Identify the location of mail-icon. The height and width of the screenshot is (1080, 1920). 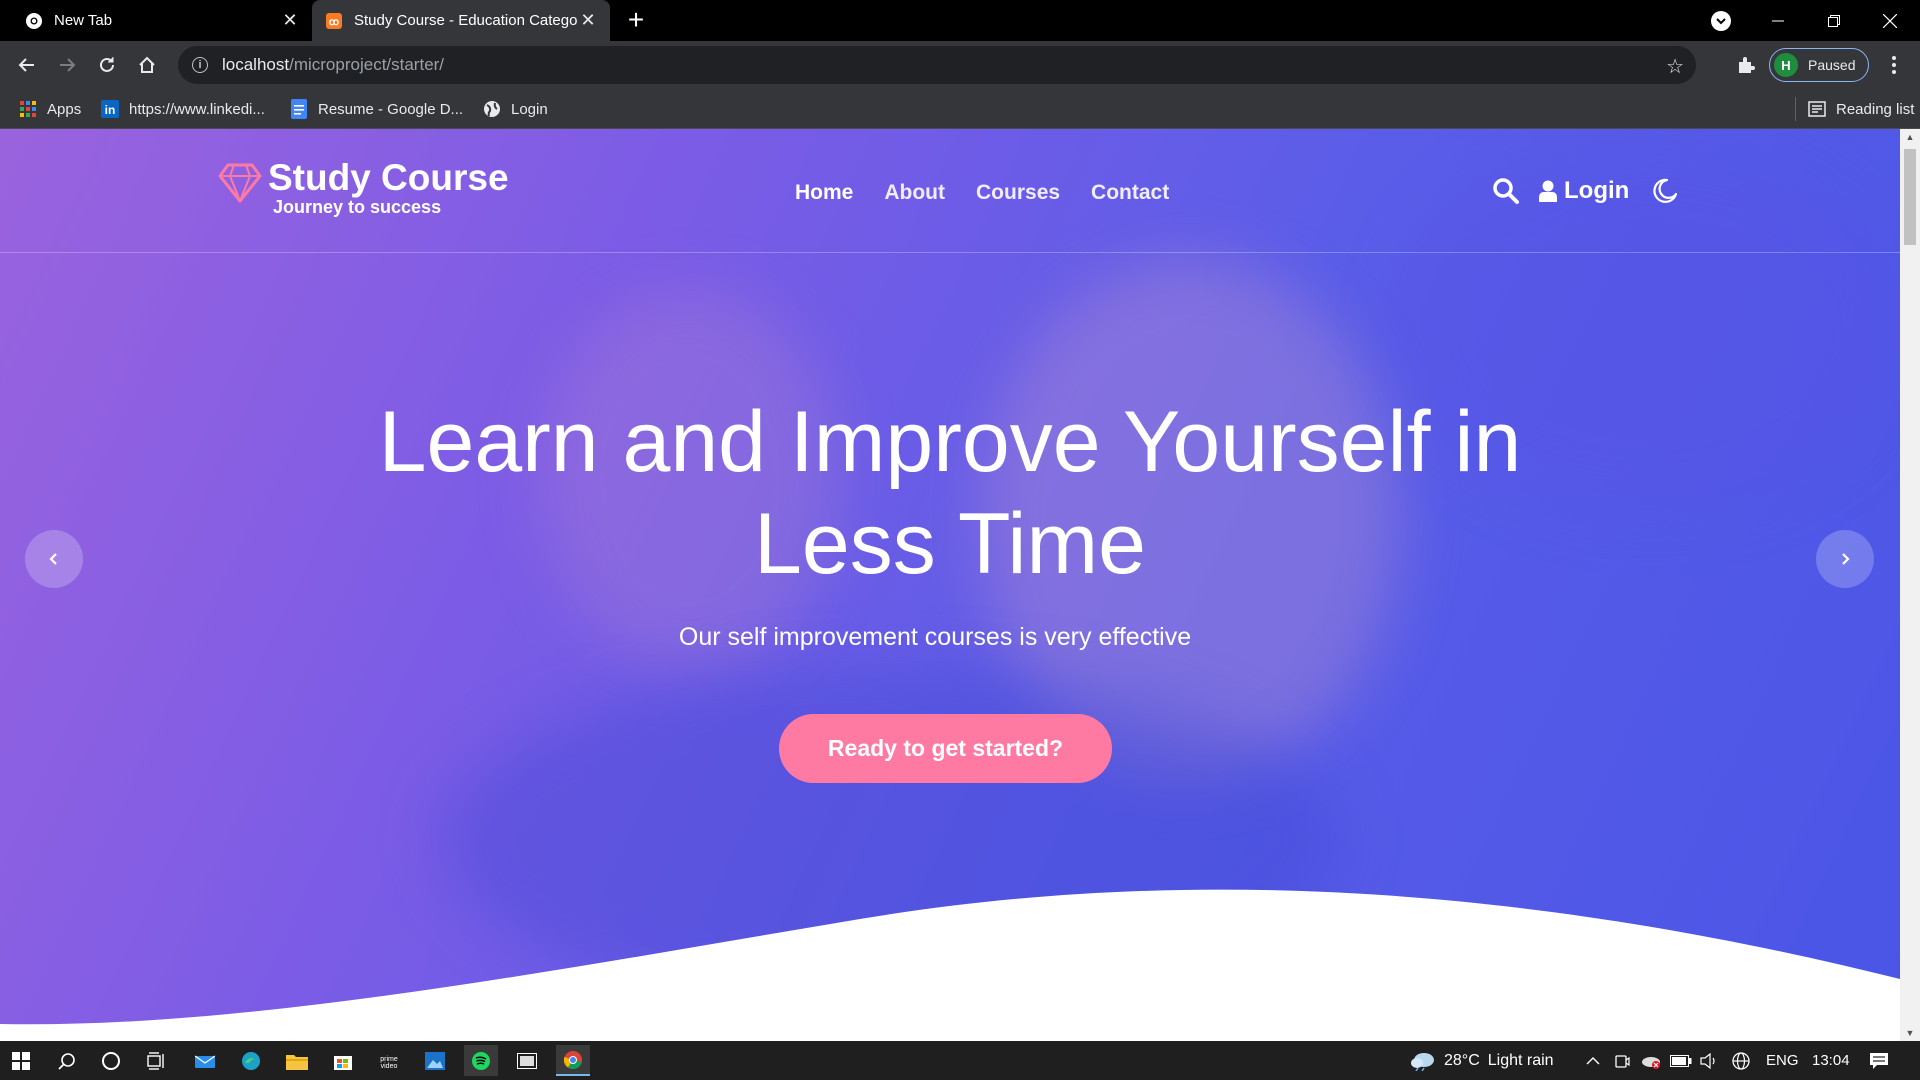
(205, 1060).